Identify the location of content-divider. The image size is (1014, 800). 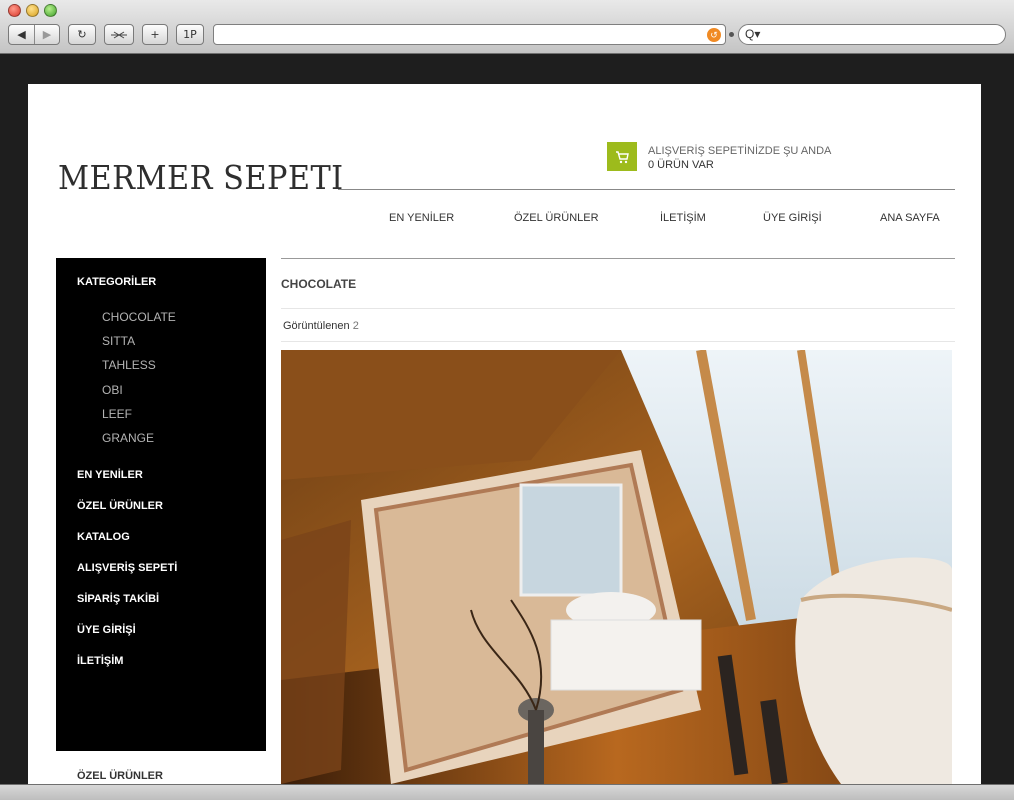
(618, 308).